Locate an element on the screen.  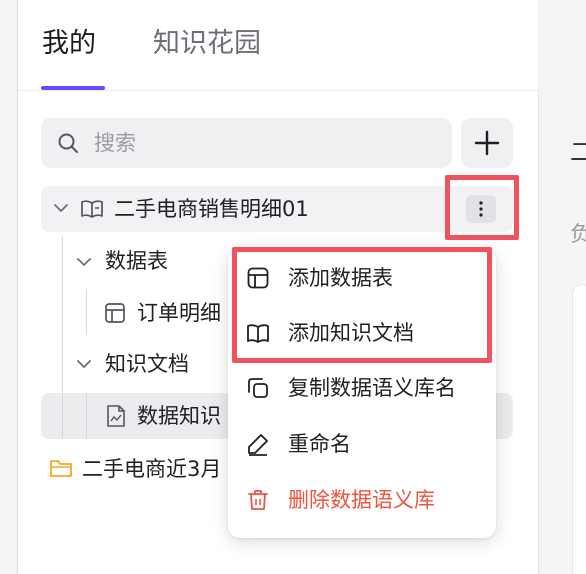
tree-item-doc: 数据知识 is located at coordinates (179, 416).